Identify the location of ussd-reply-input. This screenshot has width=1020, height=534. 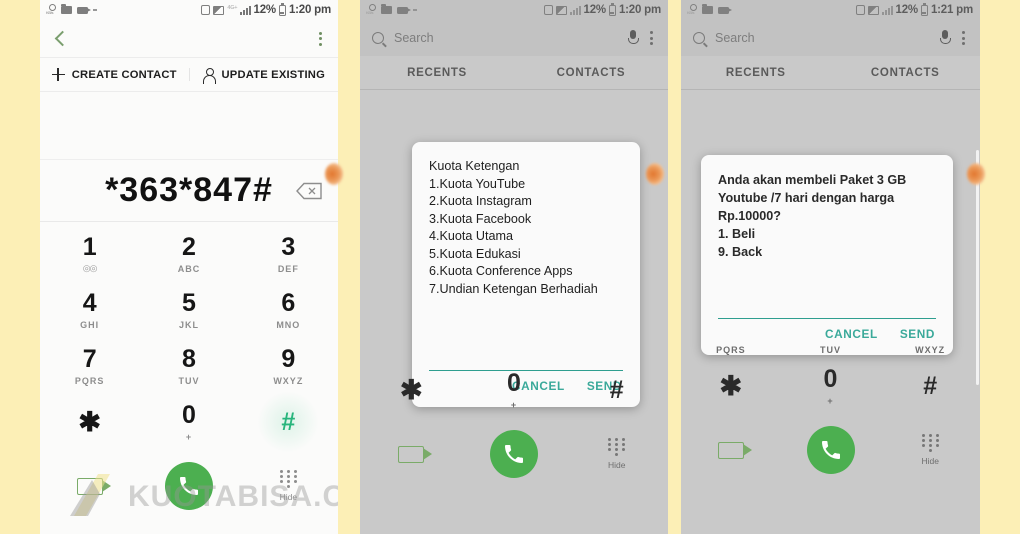
(827, 309).